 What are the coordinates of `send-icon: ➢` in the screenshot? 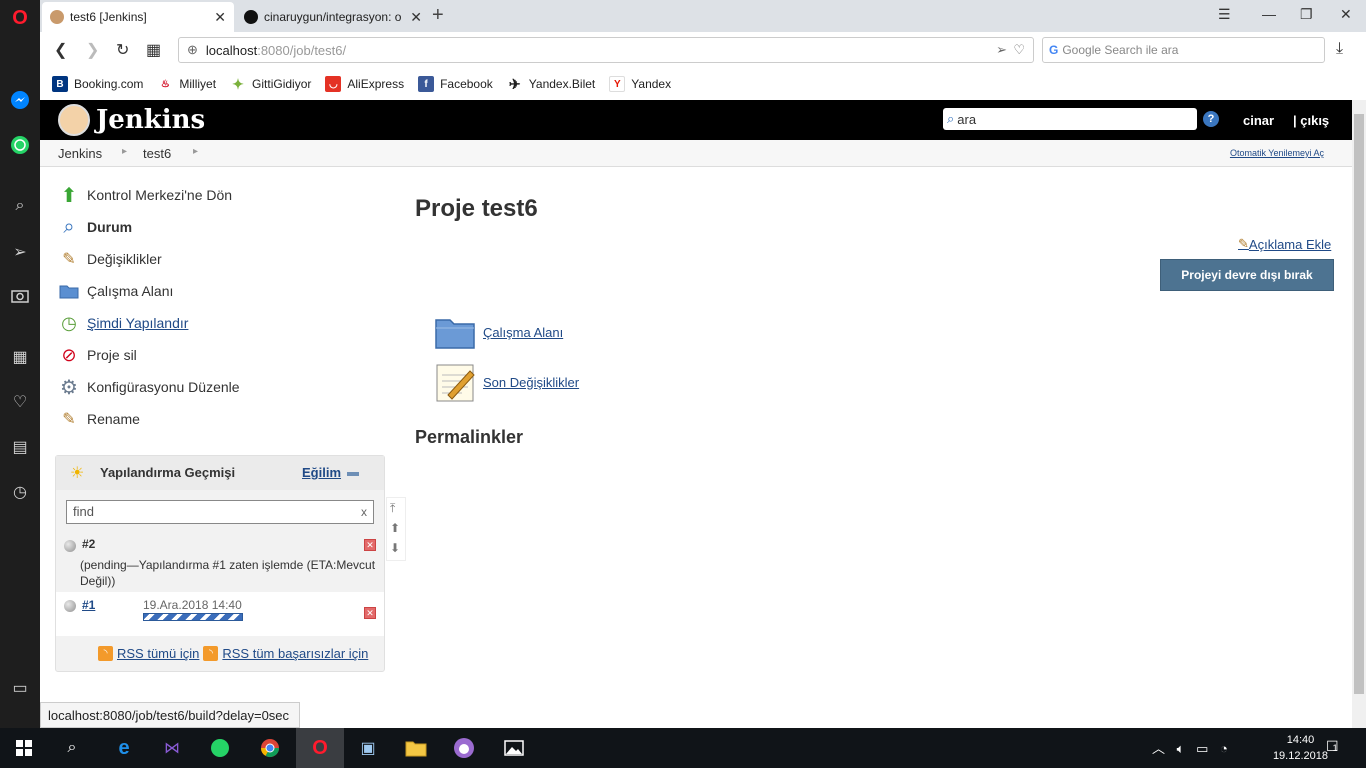 It's located at (20, 252).